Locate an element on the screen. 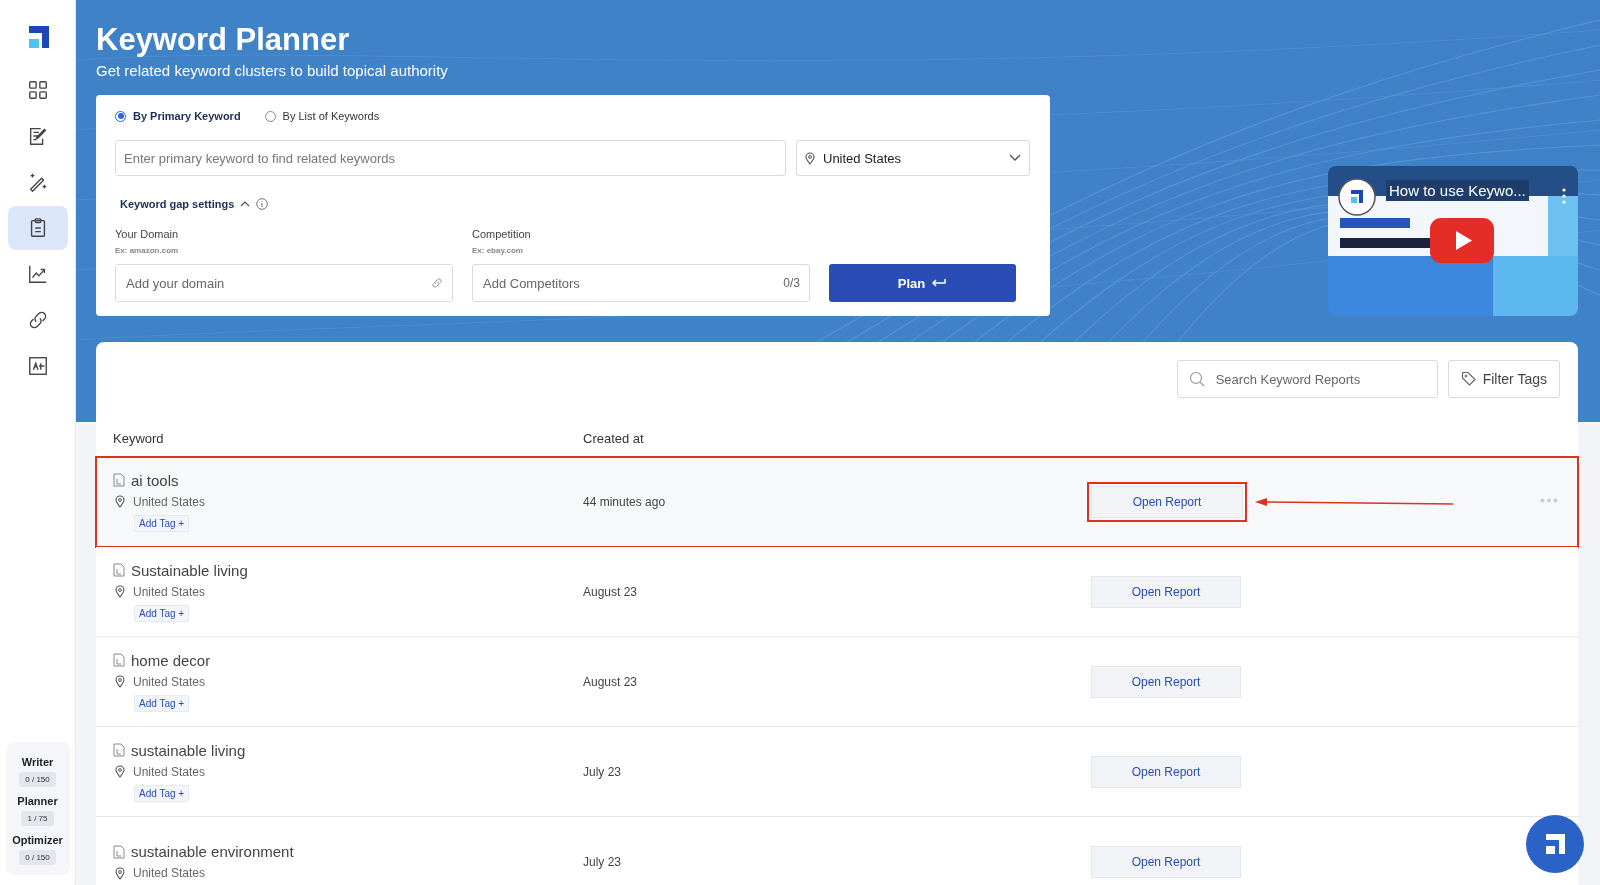  link-icon is located at coordinates (437, 283).